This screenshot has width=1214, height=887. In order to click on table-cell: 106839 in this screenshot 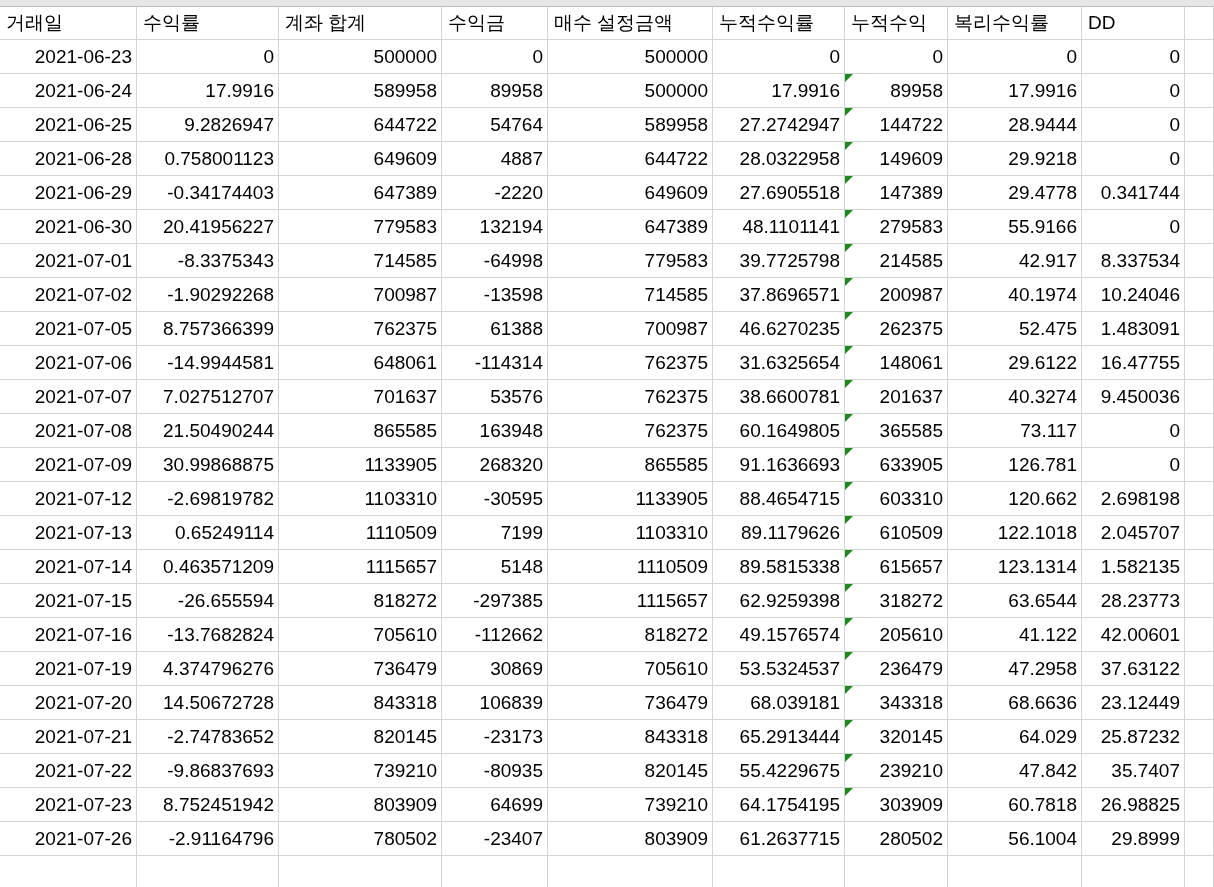, I will do `click(495, 703)`.